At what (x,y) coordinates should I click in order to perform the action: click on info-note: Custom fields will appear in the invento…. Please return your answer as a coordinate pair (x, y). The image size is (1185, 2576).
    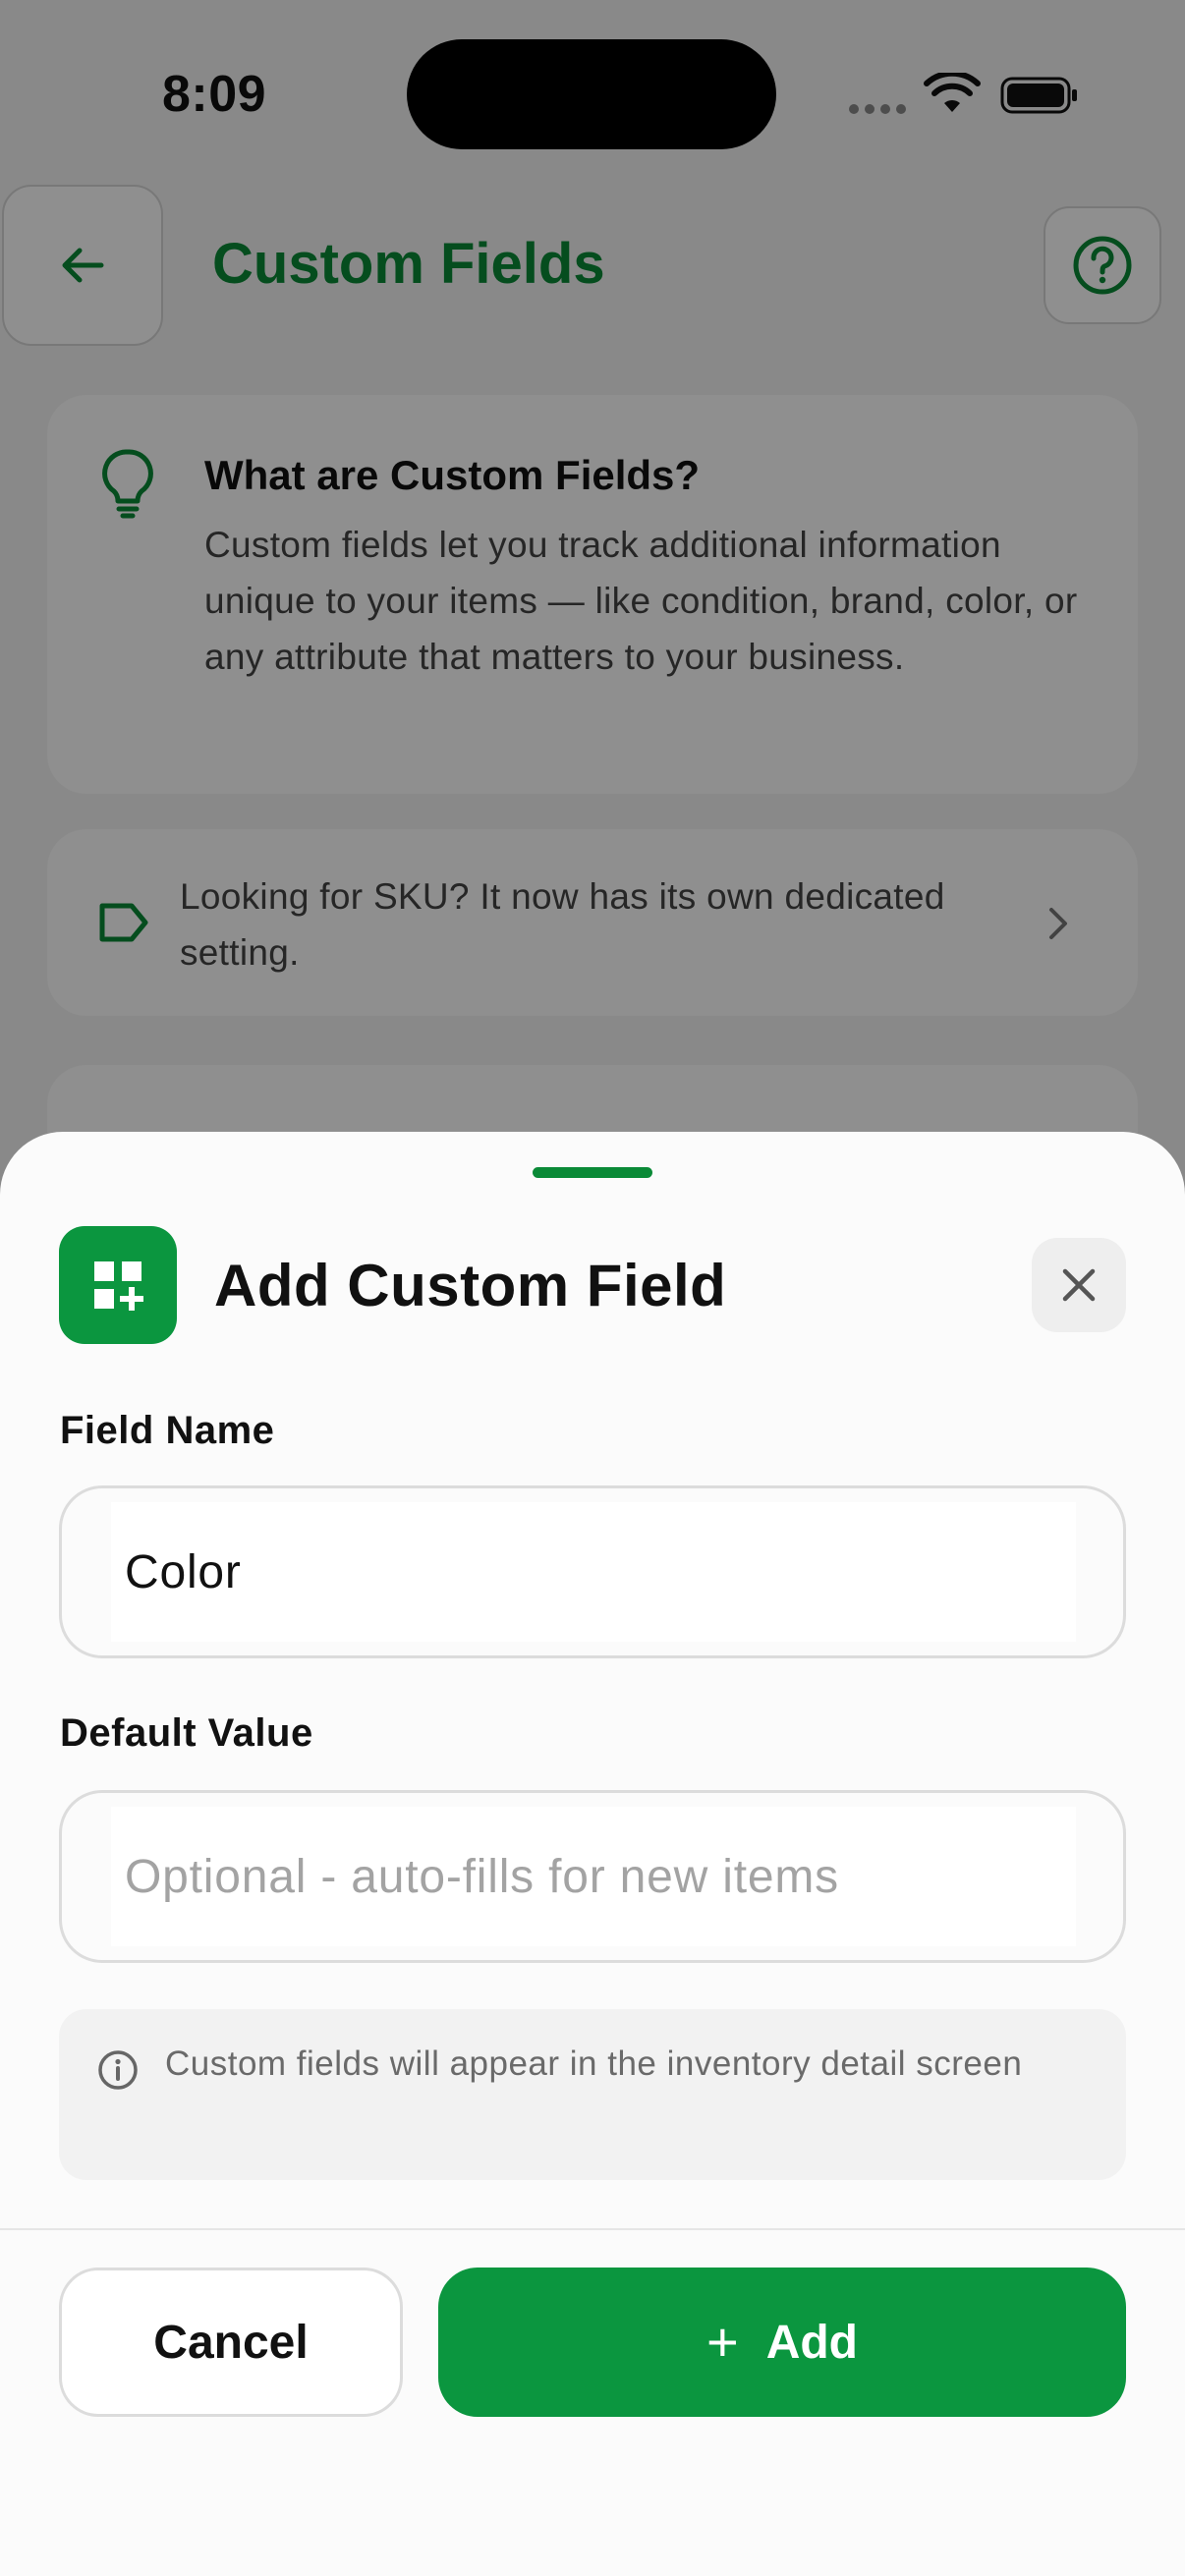
    Looking at the image, I should click on (592, 2094).